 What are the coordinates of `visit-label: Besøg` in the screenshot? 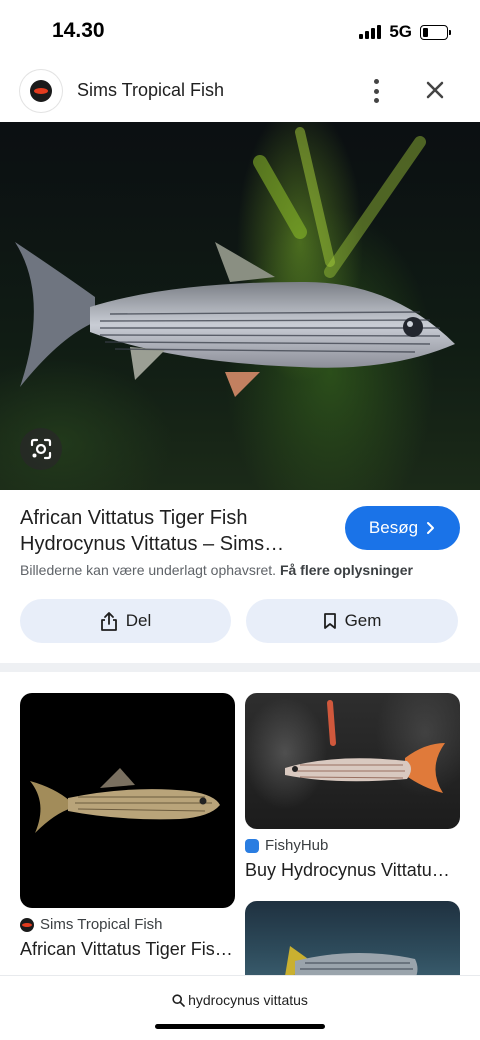 It's located at (393, 527).